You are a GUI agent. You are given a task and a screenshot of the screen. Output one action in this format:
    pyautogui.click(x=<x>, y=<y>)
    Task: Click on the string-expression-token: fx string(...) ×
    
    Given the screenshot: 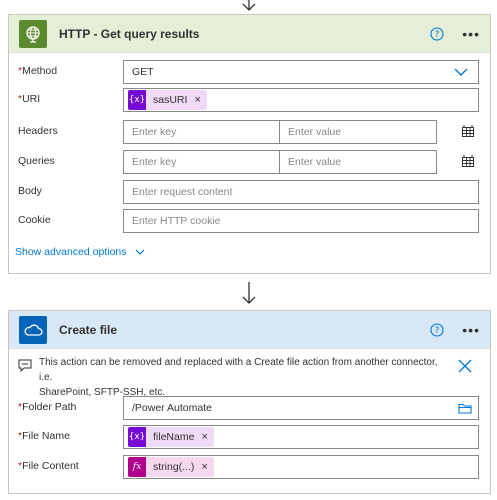 What is the action you would take?
    pyautogui.click(x=171, y=467)
    